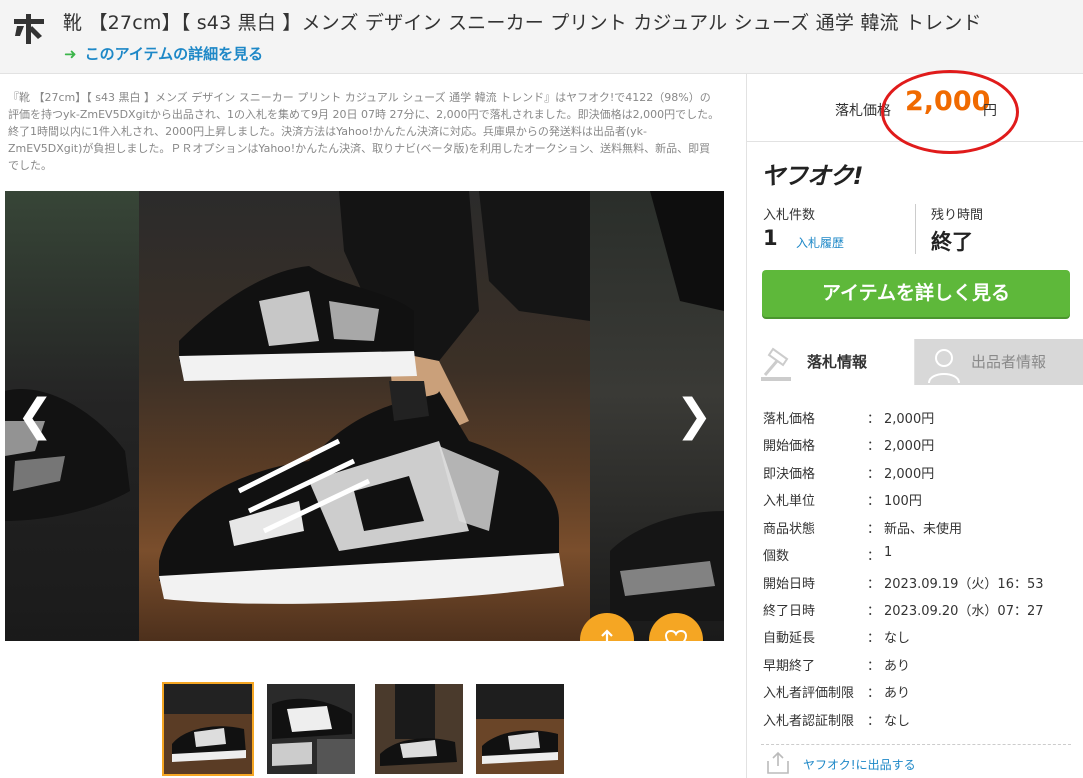  I want to click on price-box: 落札価格 2,000 円, so click(915, 112).